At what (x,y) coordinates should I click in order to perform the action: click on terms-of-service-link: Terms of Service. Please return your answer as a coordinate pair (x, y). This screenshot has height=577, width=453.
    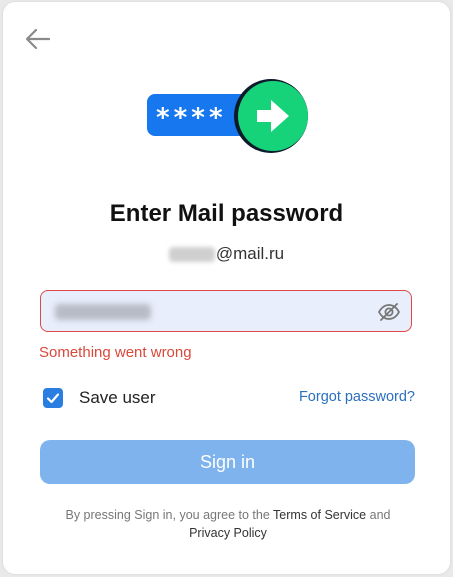
    Looking at the image, I should click on (319, 515).